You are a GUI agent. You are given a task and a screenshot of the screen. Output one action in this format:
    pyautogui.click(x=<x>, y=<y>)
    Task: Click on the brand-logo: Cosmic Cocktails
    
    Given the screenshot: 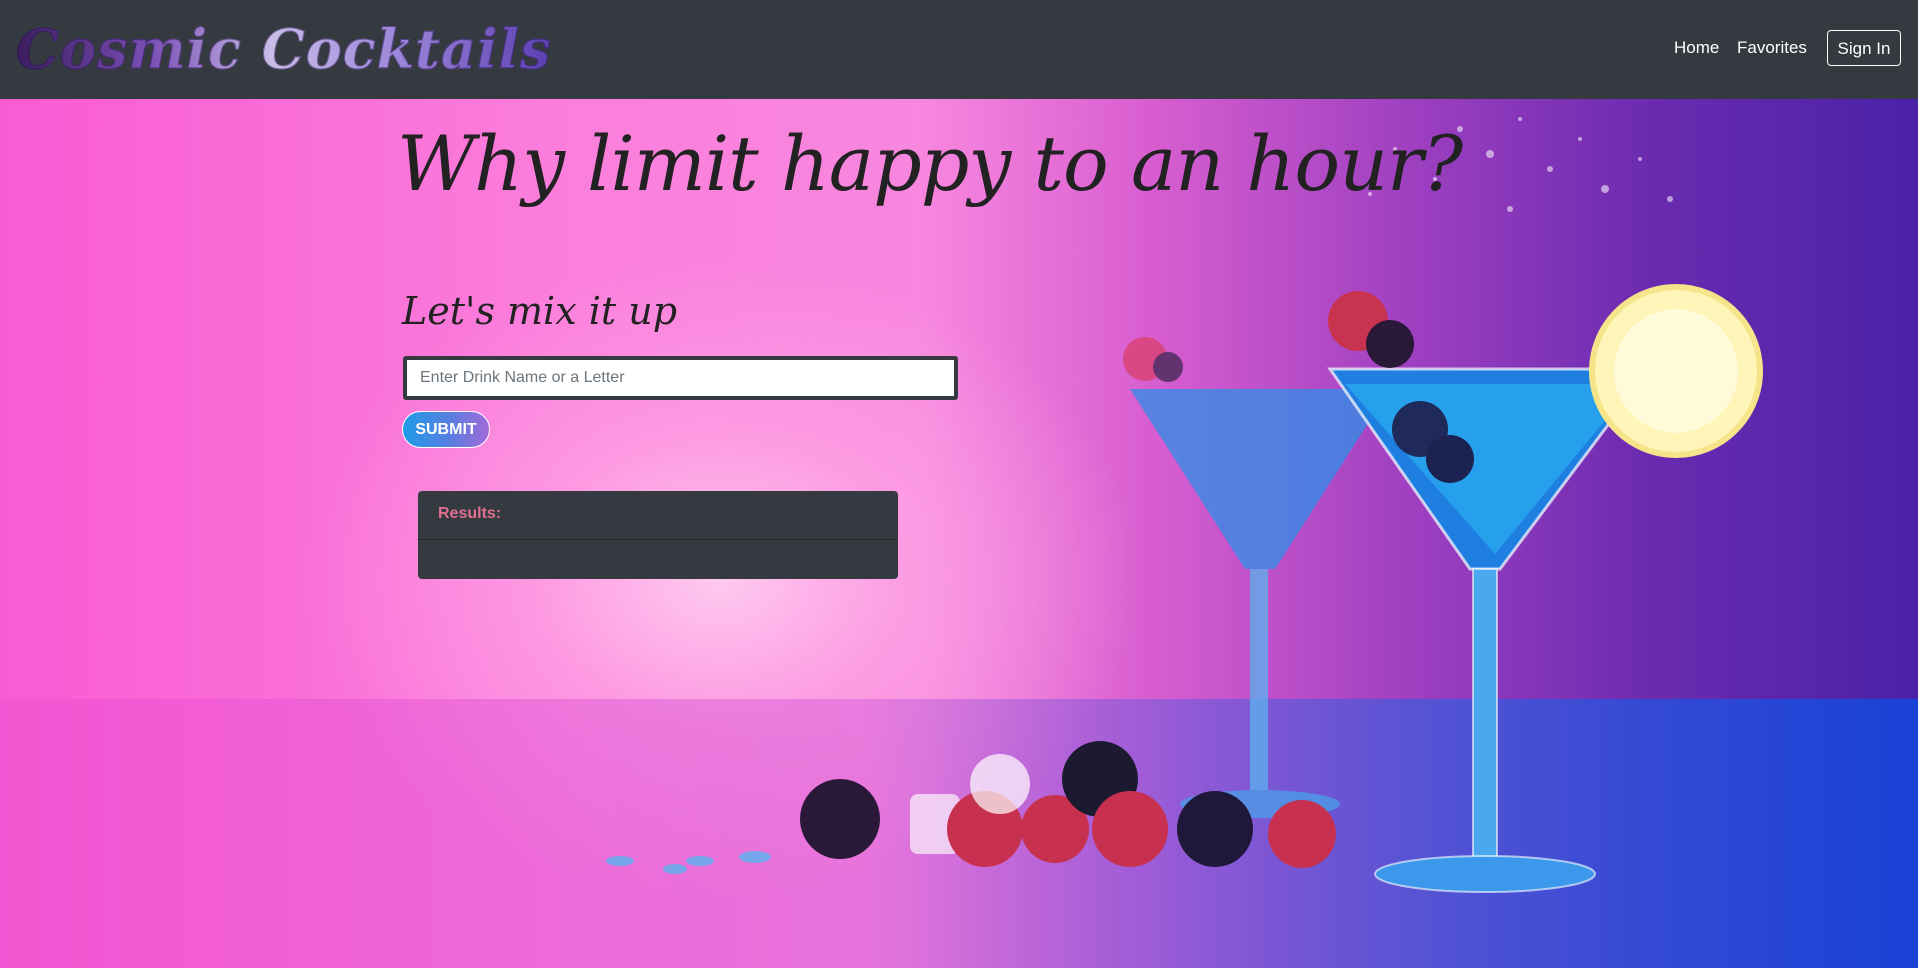 What is the action you would take?
    pyautogui.click(x=283, y=49)
    